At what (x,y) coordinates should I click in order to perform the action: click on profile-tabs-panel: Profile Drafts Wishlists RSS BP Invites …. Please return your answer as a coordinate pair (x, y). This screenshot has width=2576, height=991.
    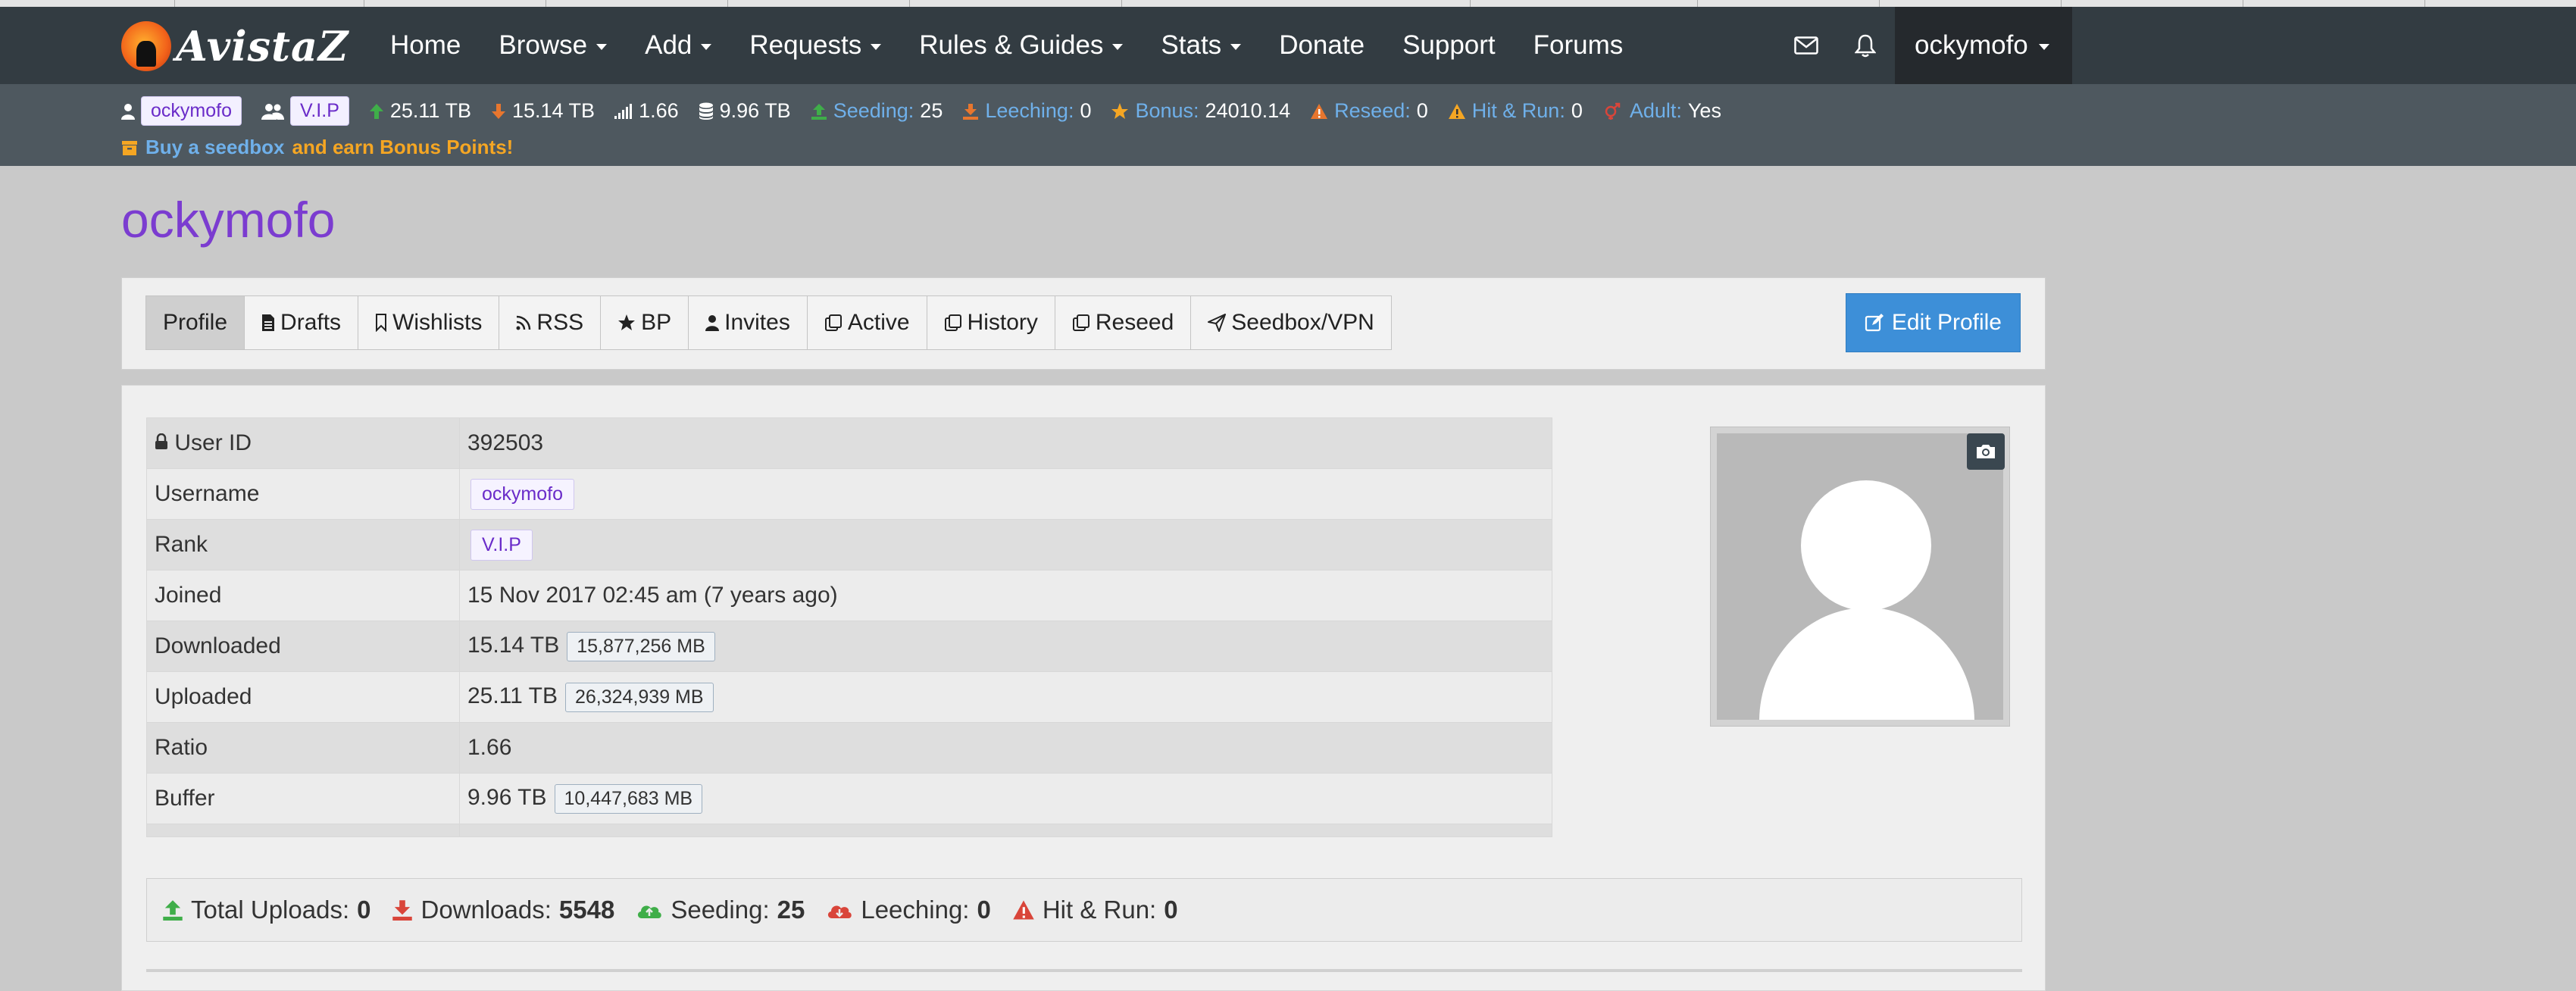
    Looking at the image, I should click on (1083, 323).